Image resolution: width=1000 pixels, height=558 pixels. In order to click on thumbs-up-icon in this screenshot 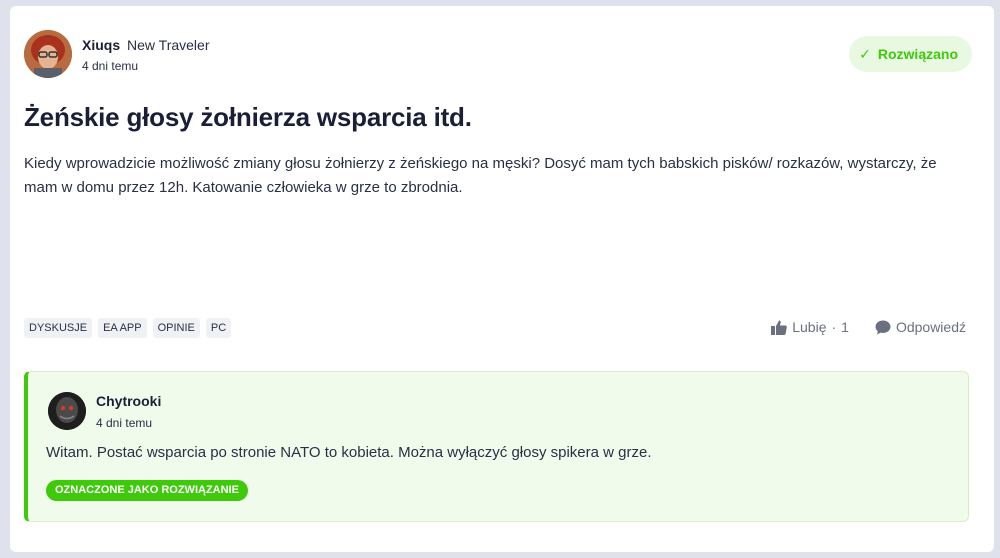, I will do `click(779, 327)`.